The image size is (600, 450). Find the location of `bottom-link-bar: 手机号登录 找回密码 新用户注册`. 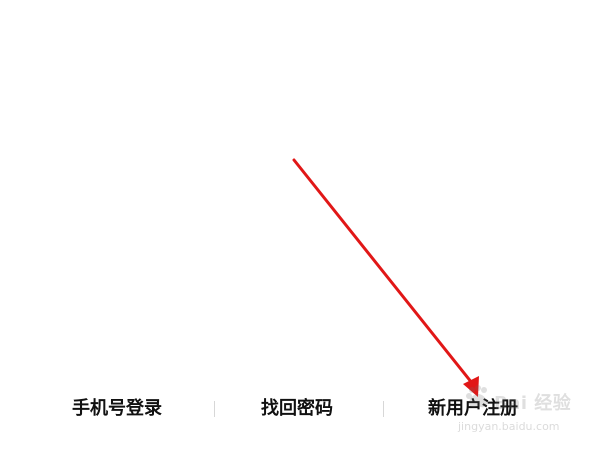

bottom-link-bar: 手机号登录 找回密码 新用户注册 is located at coordinates (300, 409).